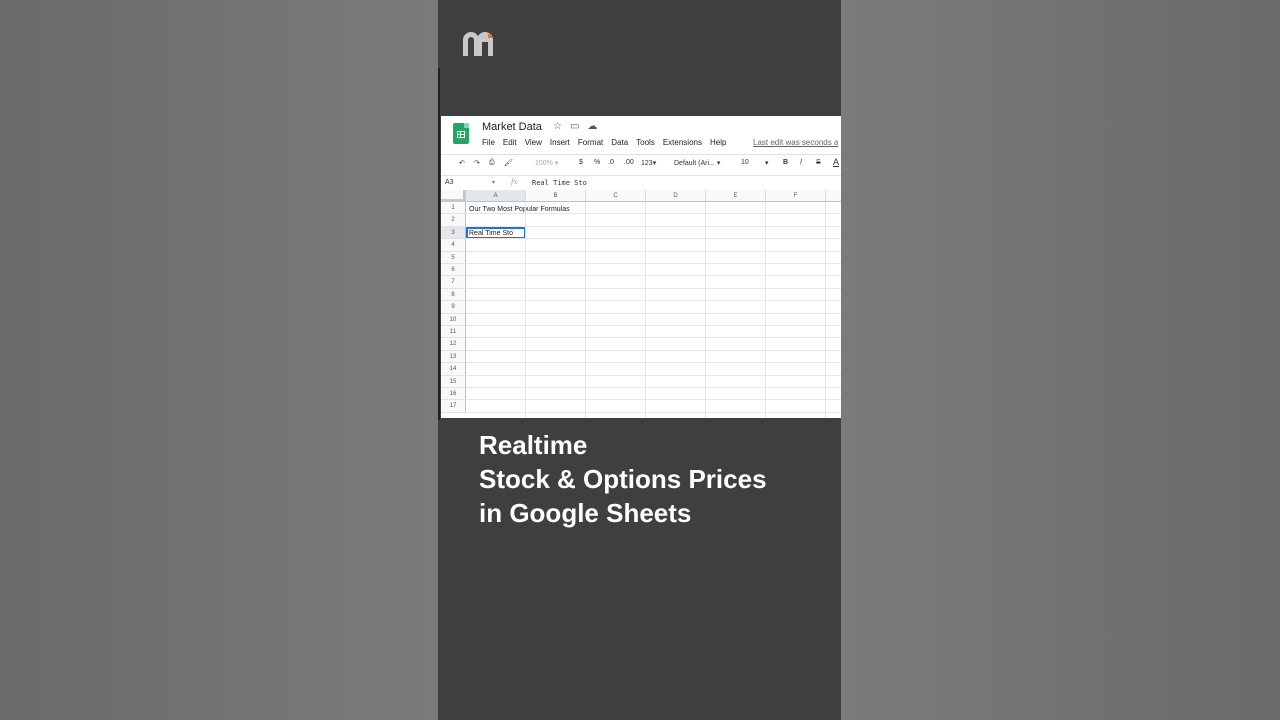 This screenshot has height=720, width=1280. I want to click on document-title: Market Data, so click(512, 127).